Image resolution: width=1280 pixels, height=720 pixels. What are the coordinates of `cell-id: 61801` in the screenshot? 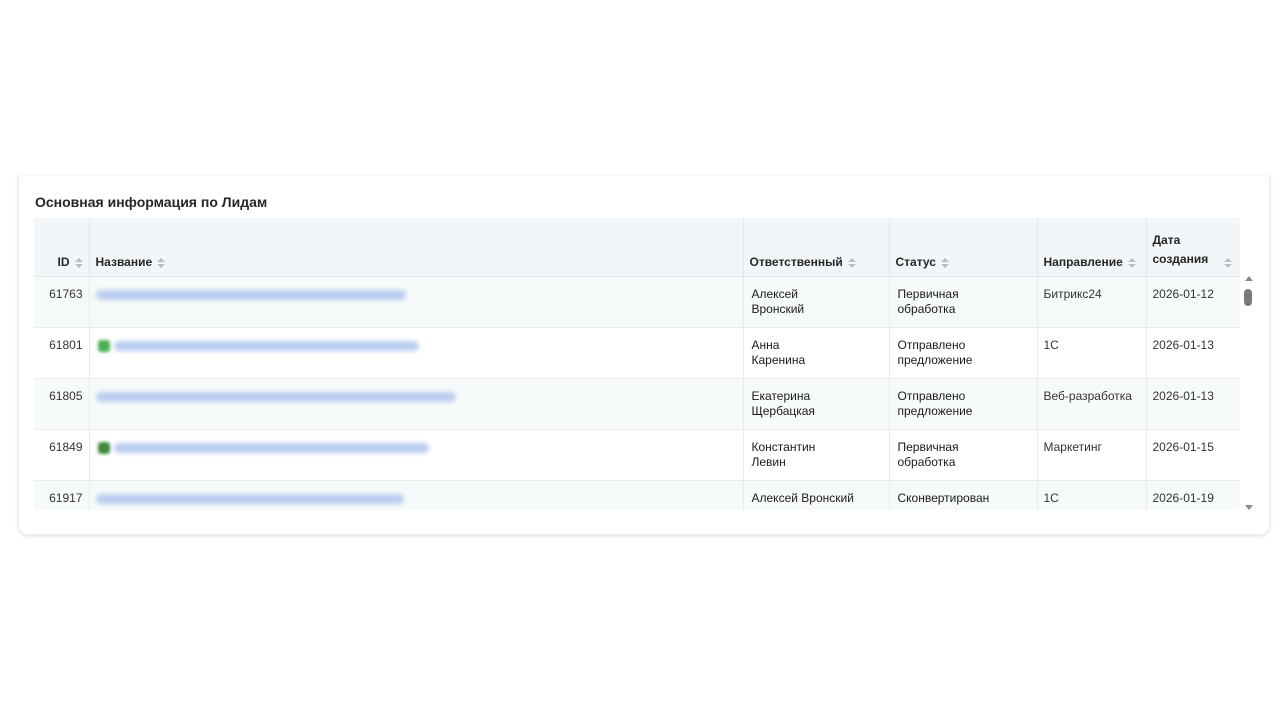 It's located at (62, 353).